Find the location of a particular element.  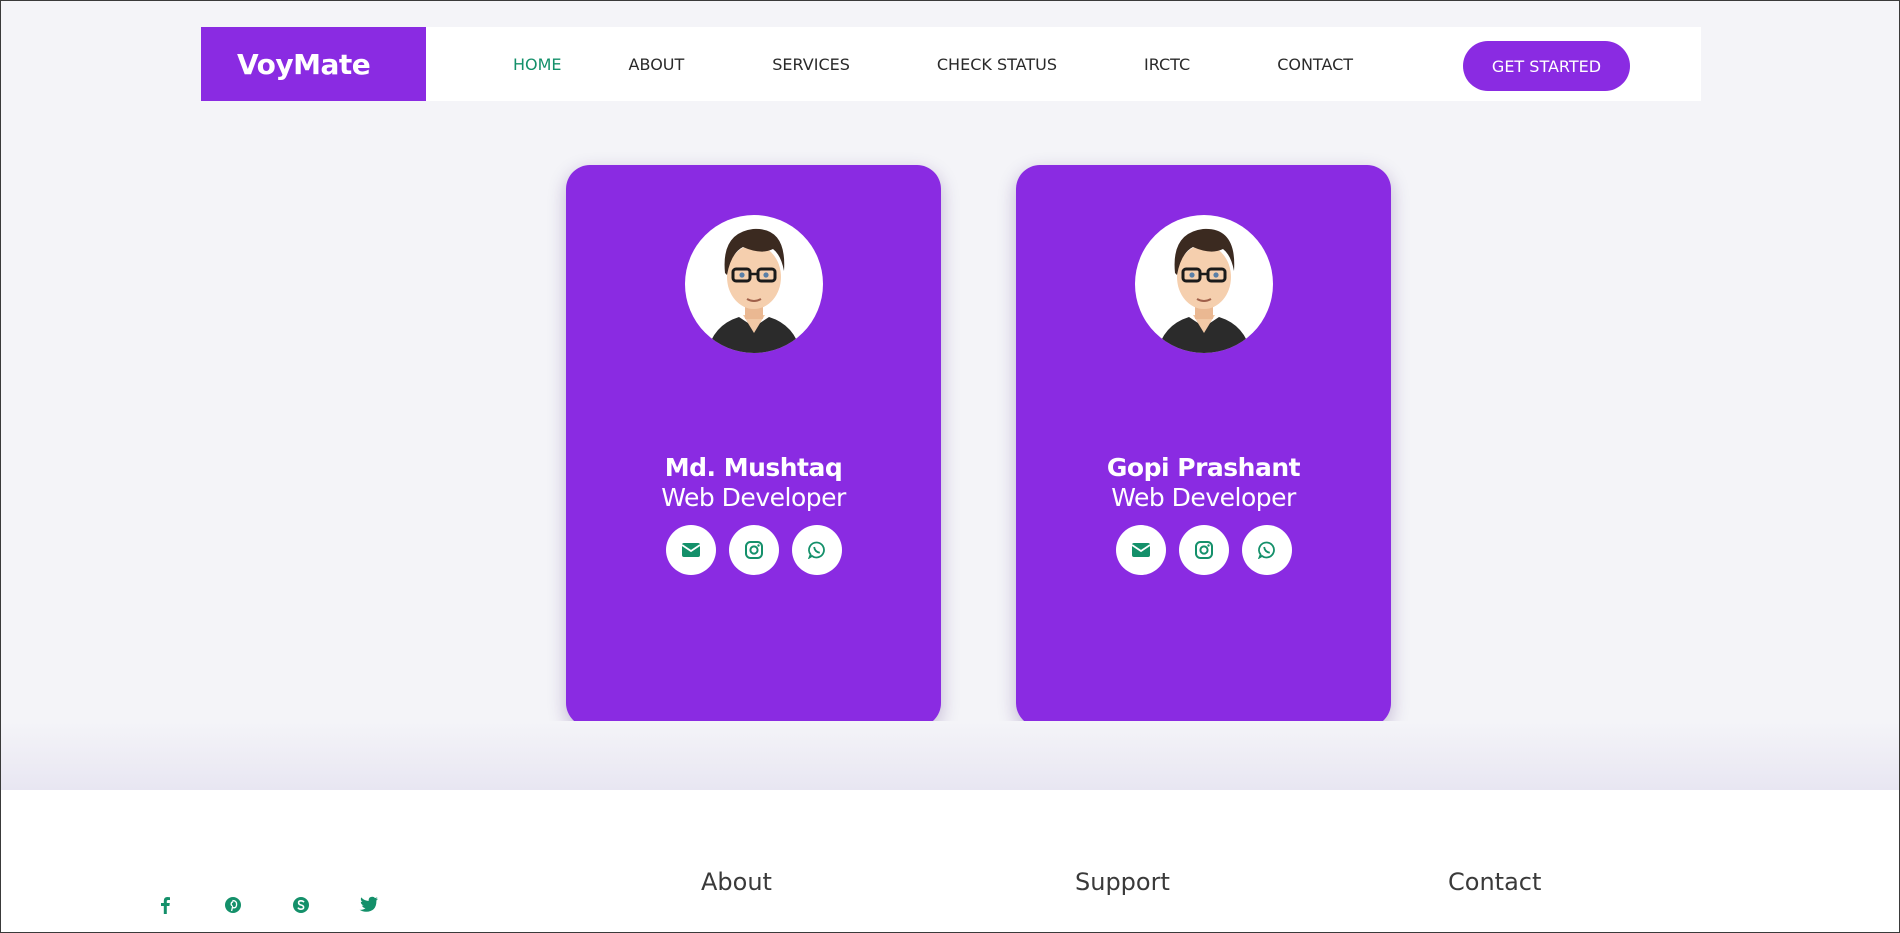

nav-link-home: HOME is located at coordinates (537, 64).